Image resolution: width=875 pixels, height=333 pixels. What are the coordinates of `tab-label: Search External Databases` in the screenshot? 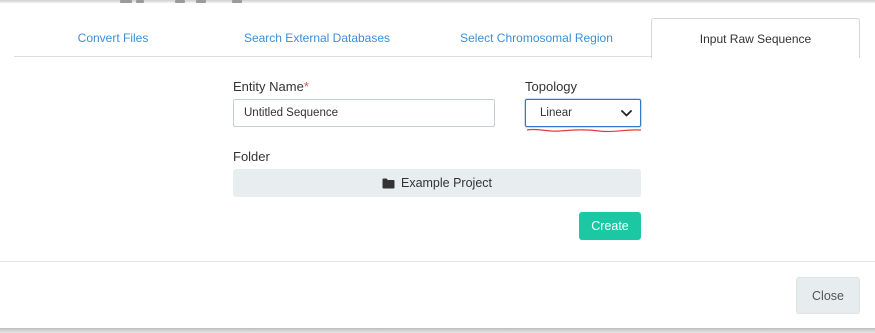 It's located at (317, 37).